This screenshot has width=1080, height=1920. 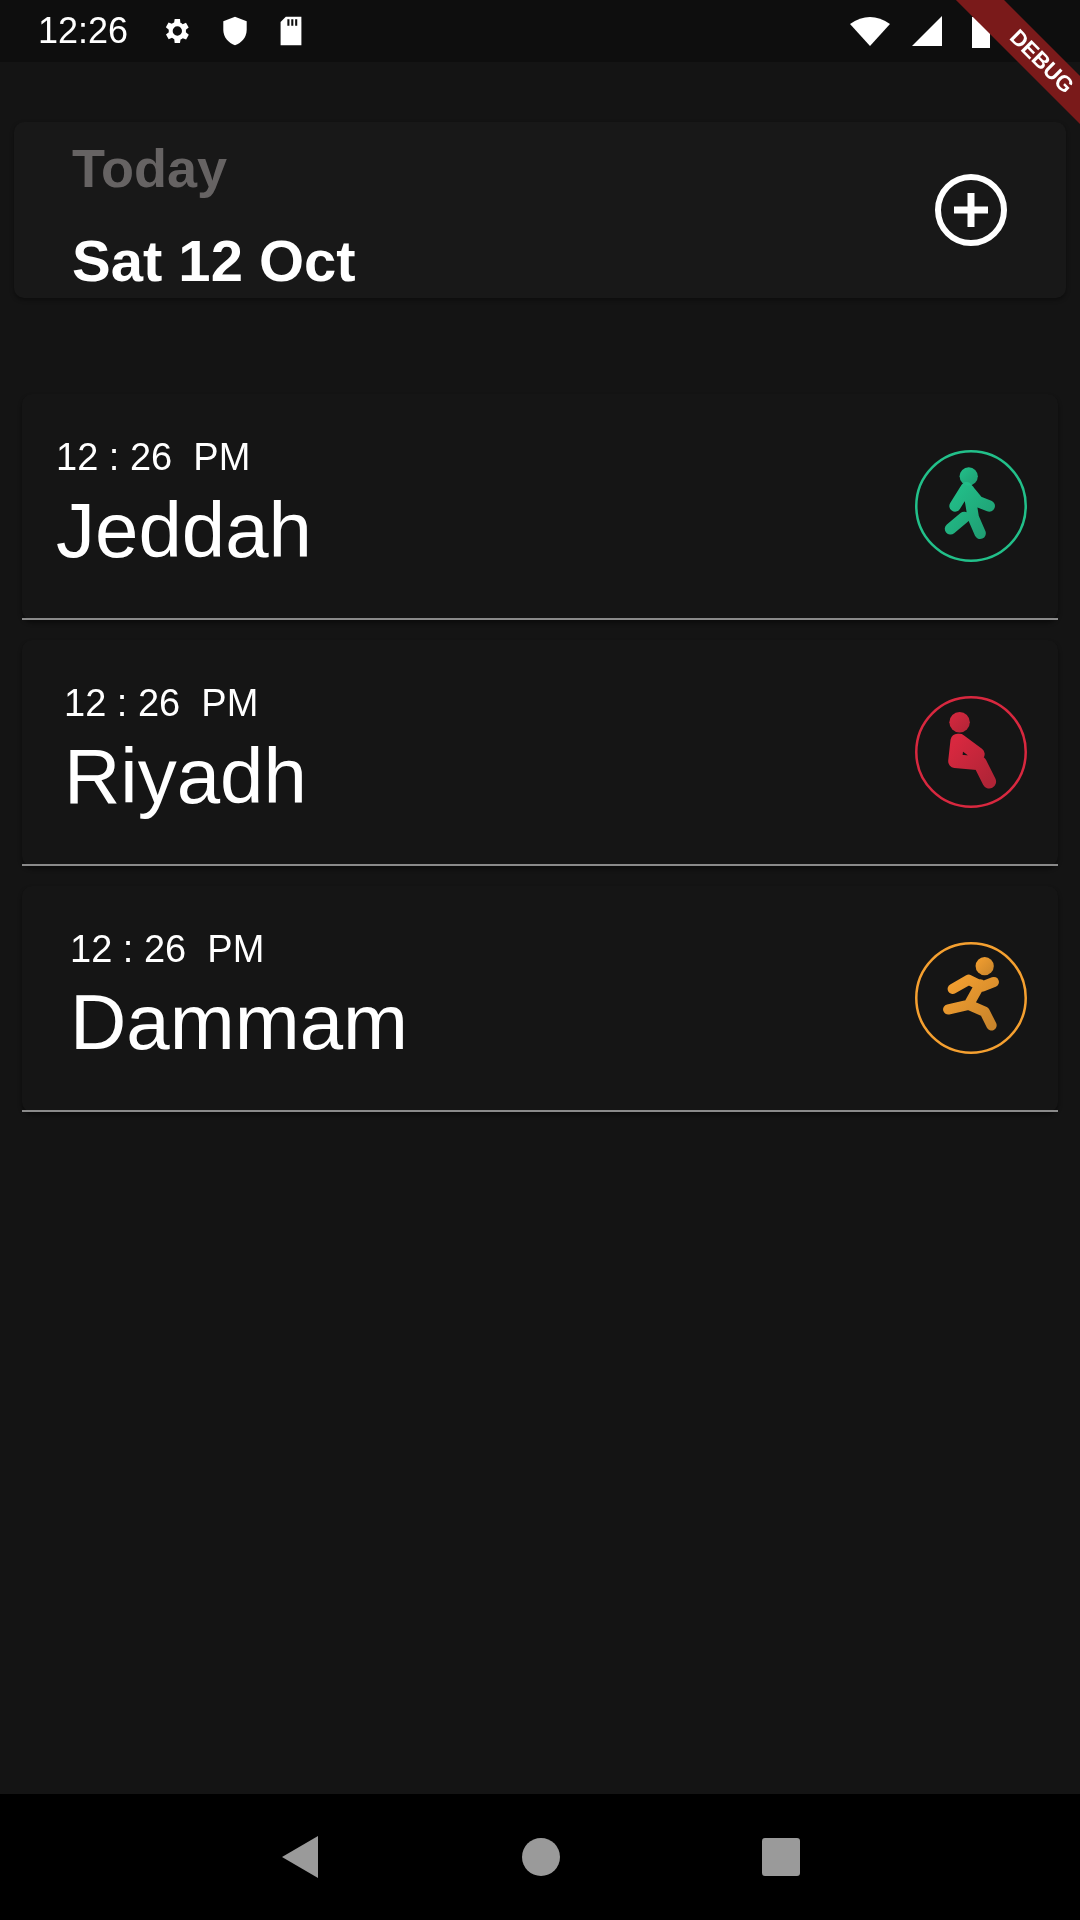 I want to click on city-card: 12 : 26 PM Riyadh, so click(x=540, y=753).